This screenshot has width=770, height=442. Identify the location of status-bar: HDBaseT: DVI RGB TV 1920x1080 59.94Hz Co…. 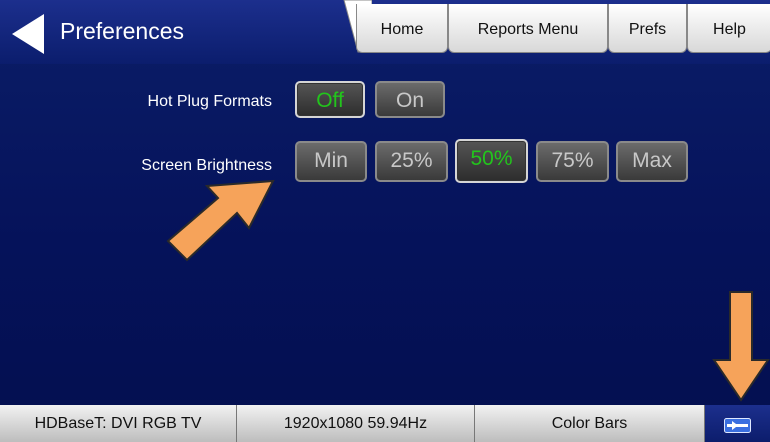
(385, 423).